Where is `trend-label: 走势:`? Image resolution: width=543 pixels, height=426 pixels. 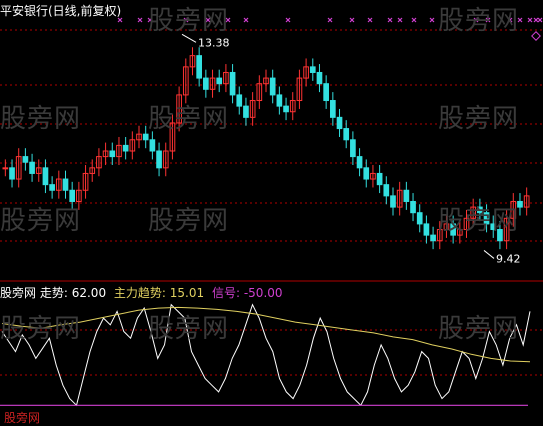
trend-label: 走势: is located at coordinates (53, 293).